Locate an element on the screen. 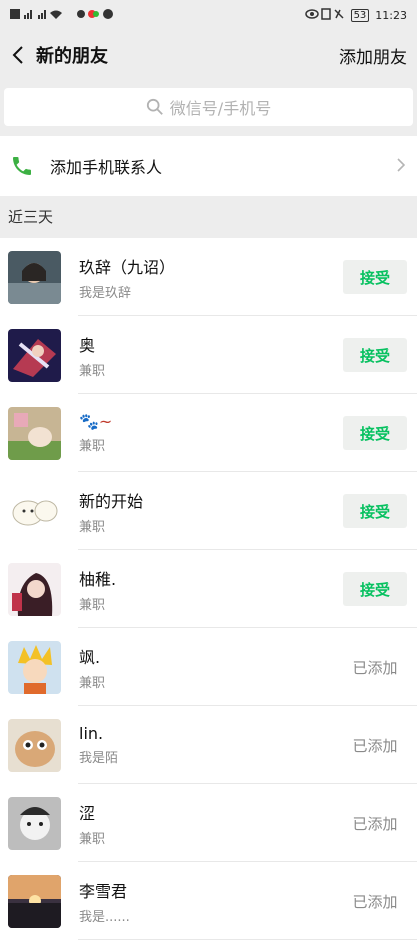 The image size is (417, 940). phone-icon is located at coordinates (22, 166).